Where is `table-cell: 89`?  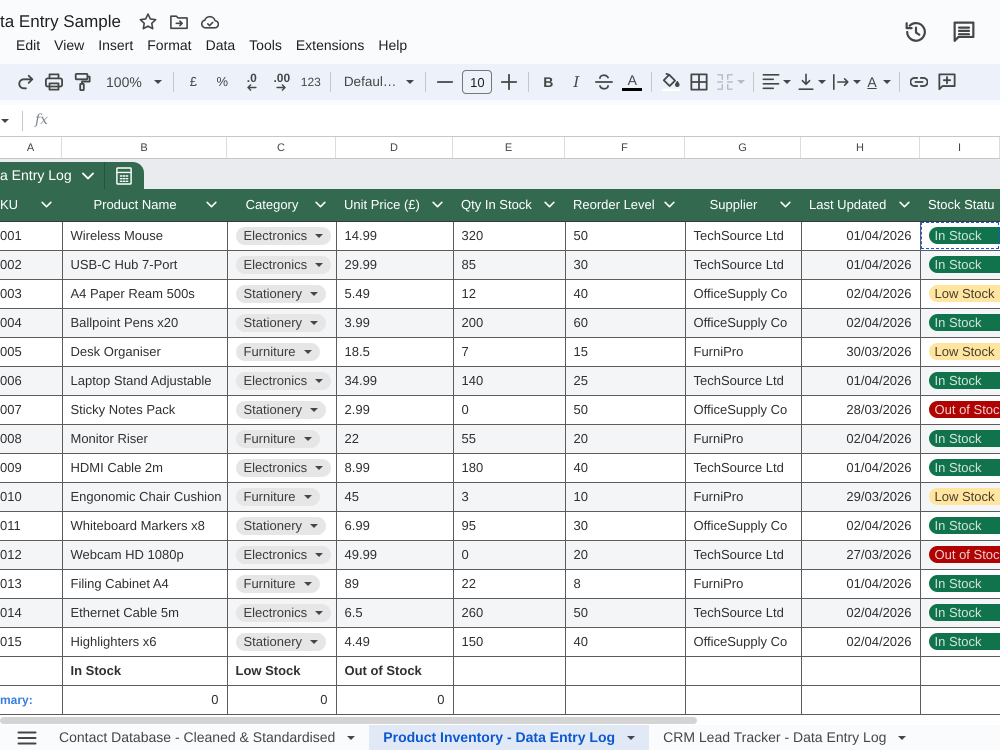
table-cell: 89 is located at coordinates (394, 583).